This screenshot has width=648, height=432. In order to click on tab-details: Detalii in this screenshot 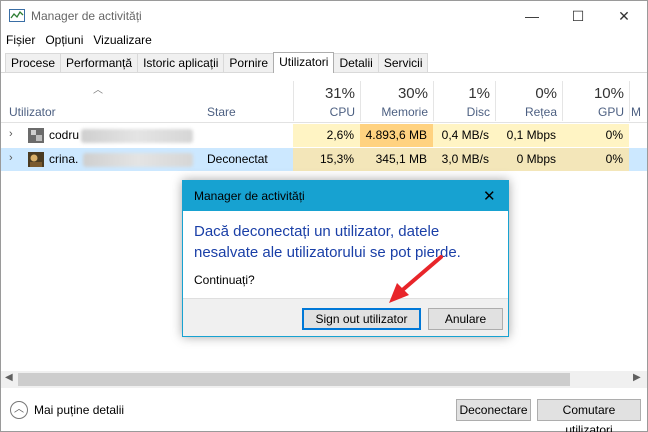, I will do `click(356, 63)`.